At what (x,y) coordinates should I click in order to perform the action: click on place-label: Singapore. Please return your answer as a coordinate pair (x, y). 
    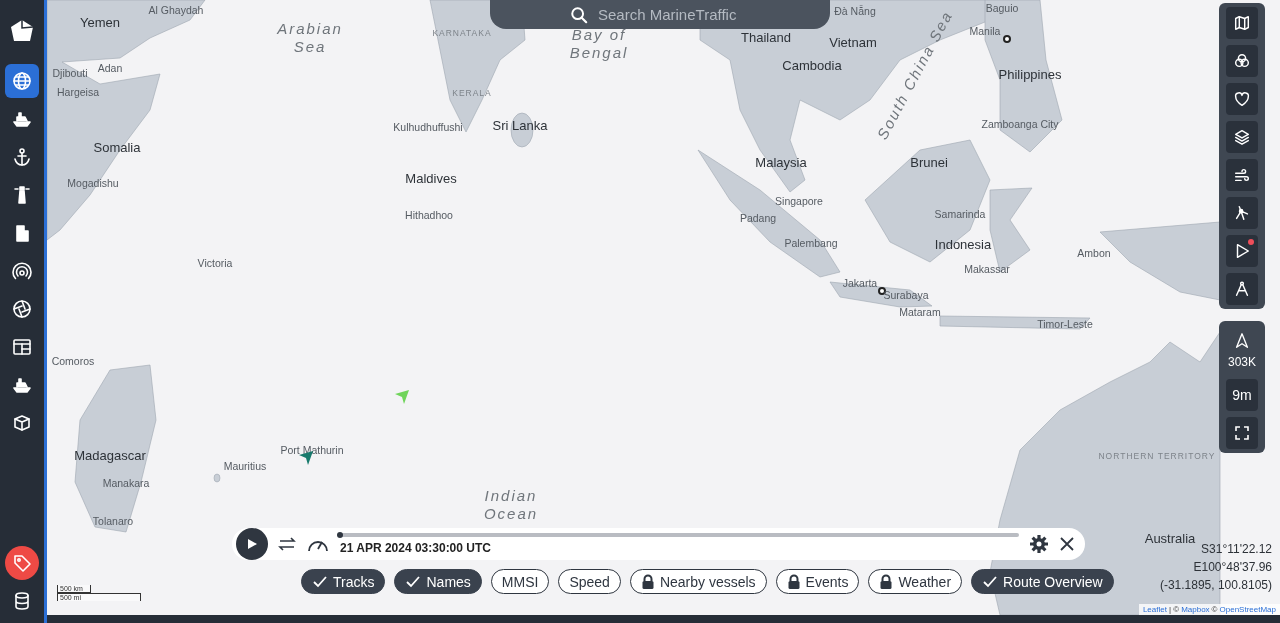
    Looking at the image, I should click on (799, 201).